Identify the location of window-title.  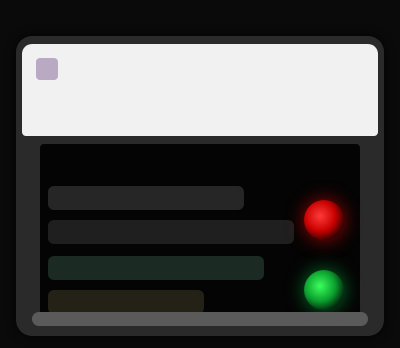
(218, 69).